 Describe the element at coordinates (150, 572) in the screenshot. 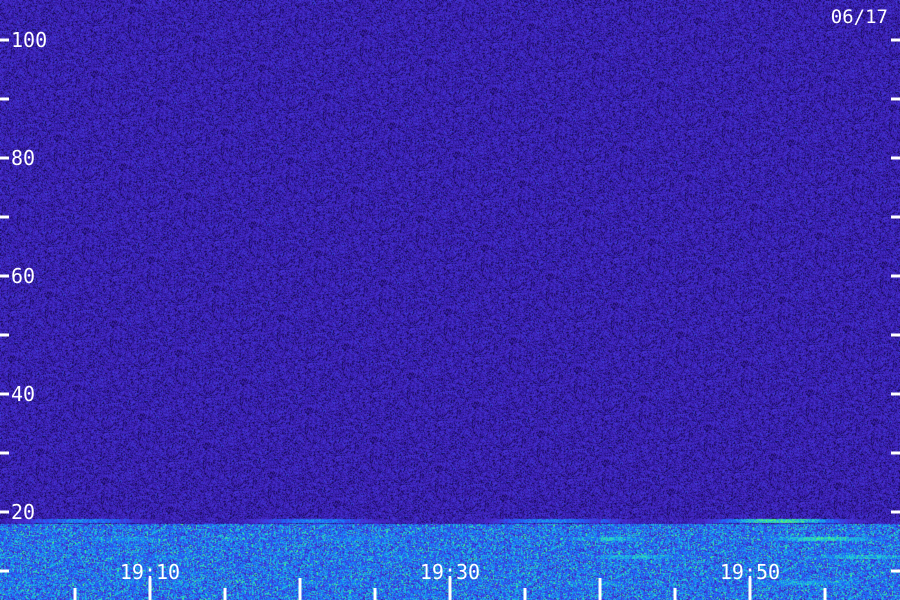

I see `x-tick-label-1910: 19:10` at that location.